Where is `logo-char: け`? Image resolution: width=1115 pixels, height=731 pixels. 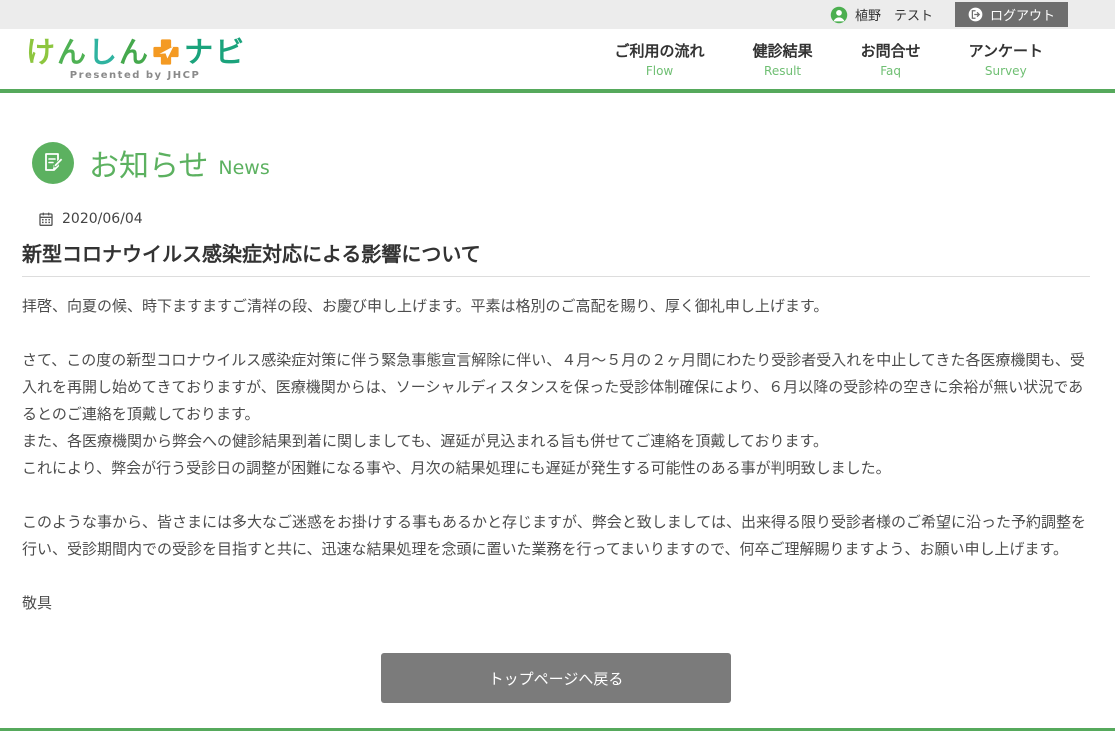
logo-char: け is located at coordinates (41, 51).